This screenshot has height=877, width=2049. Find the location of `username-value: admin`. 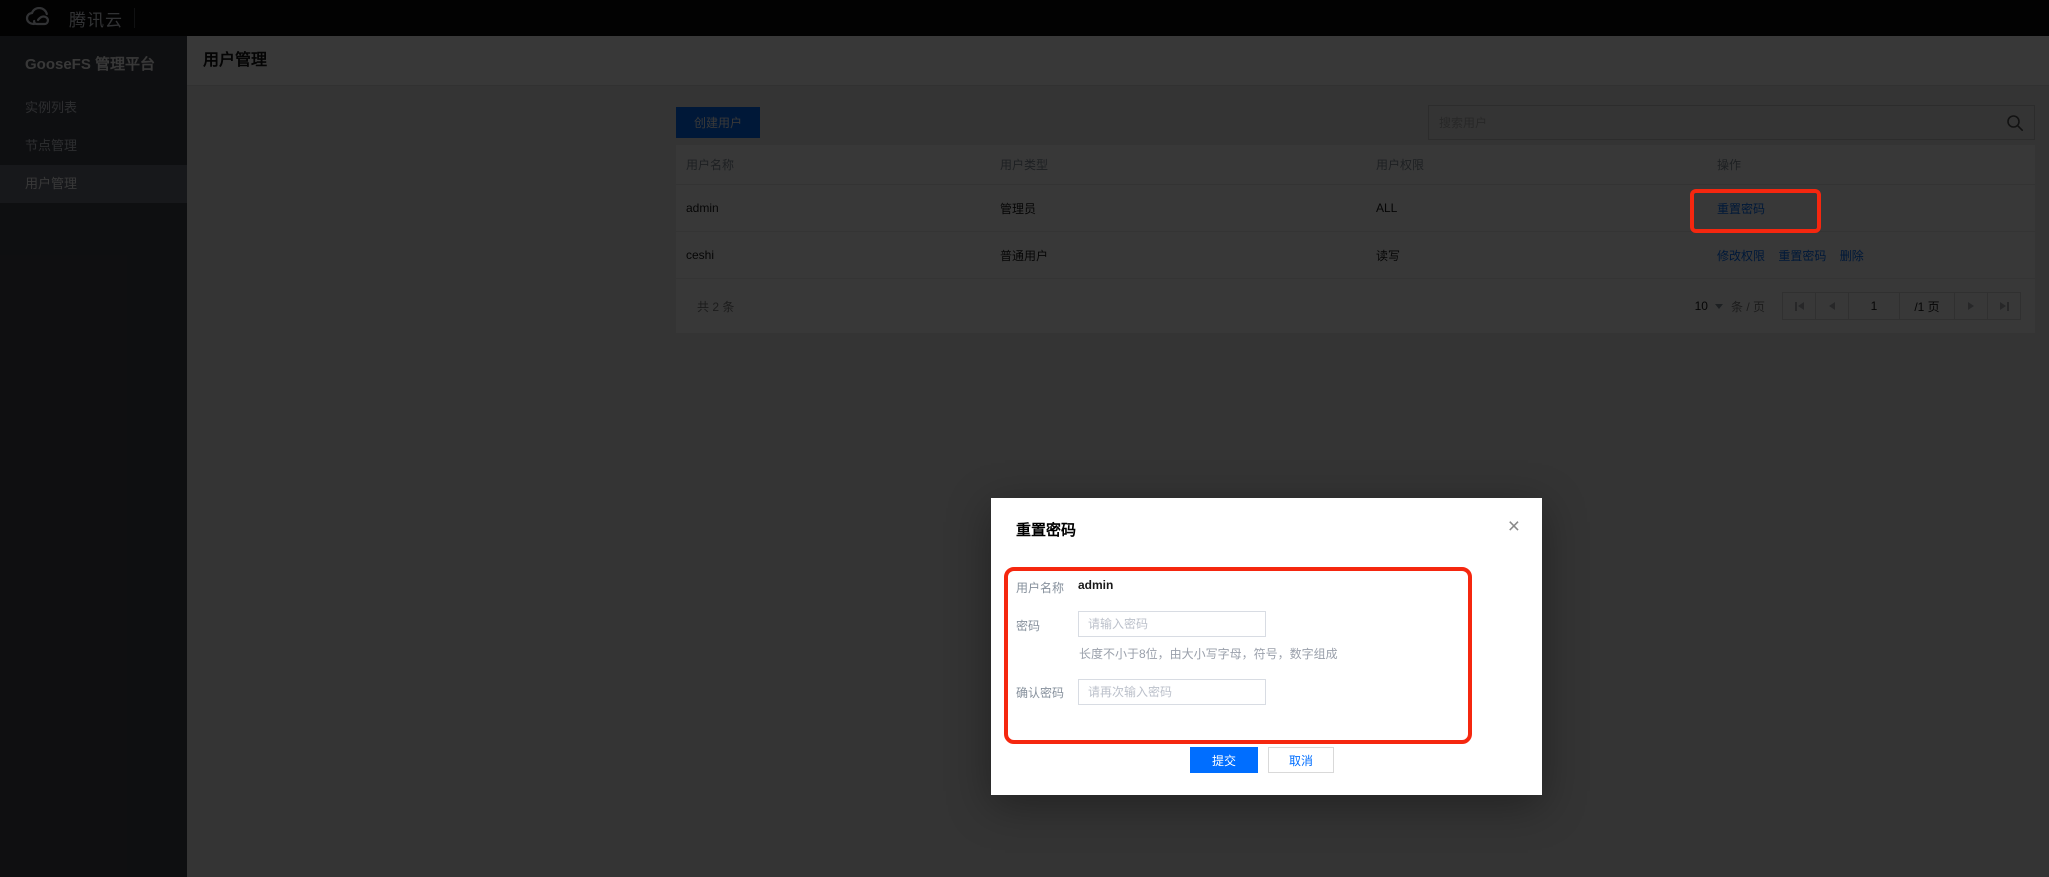

username-value: admin is located at coordinates (1096, 585).